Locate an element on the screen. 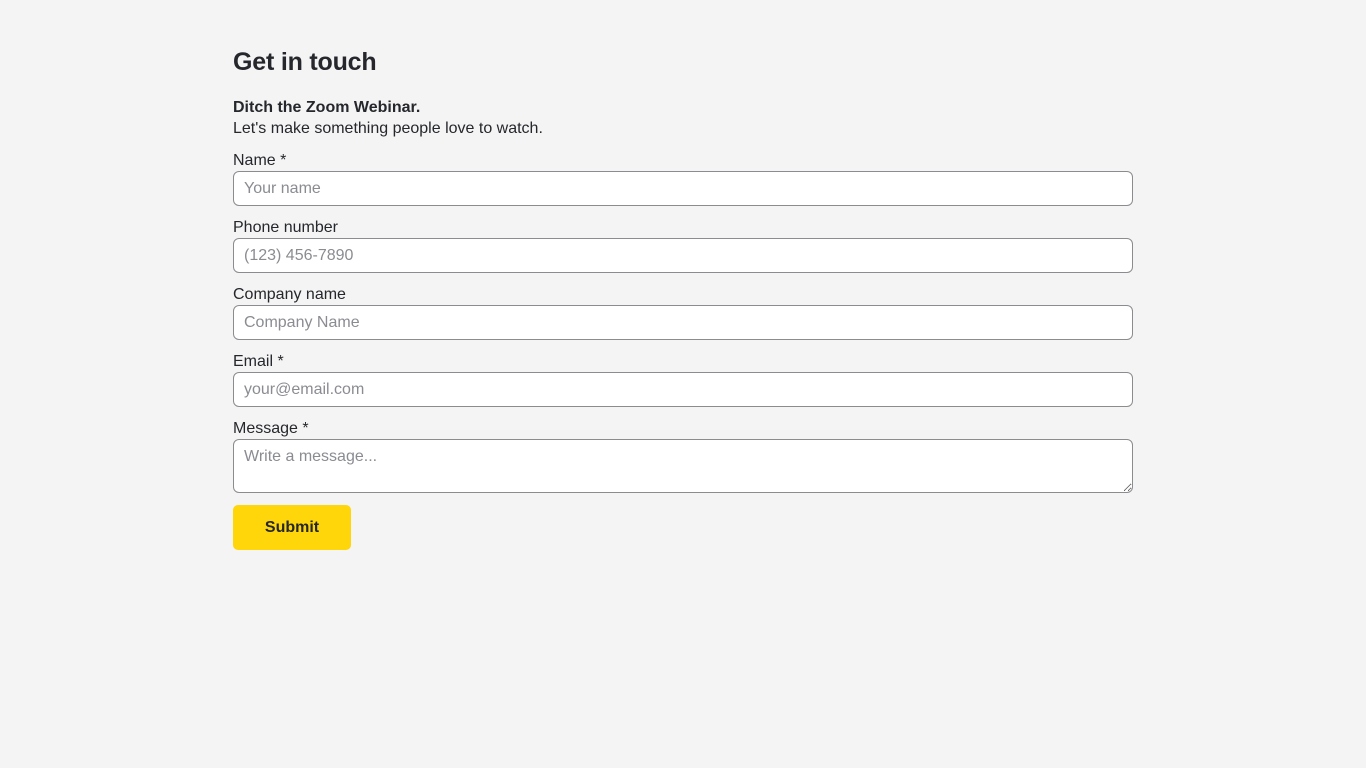  email-field-group: Email * is located at coordinates (683, 379).